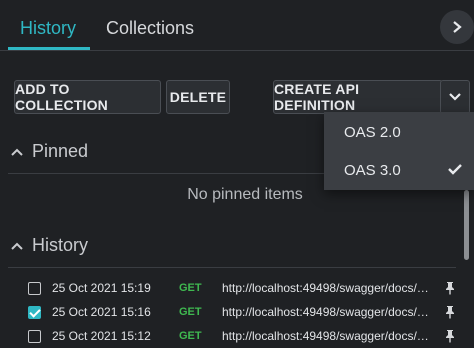 This screenshot has width=474, height=348. I want to click on chevron-right-icon, so click(457, 27).